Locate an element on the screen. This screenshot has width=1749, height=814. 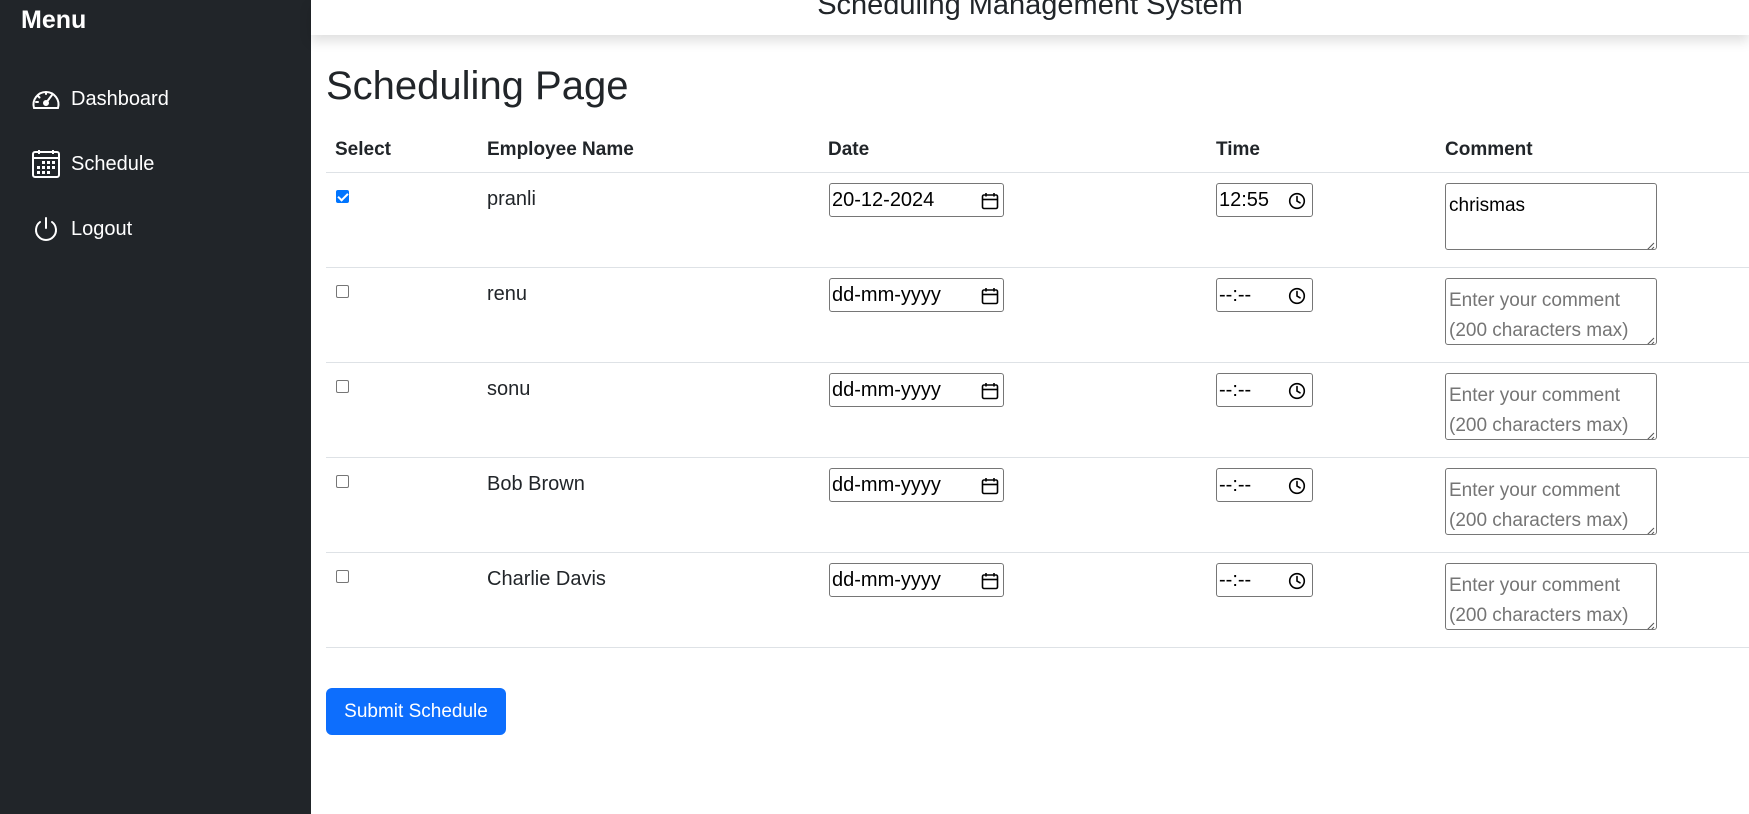
table-row: pranli 20-12-2024 12:55 chrismas is located at coordinates (1037, 220).